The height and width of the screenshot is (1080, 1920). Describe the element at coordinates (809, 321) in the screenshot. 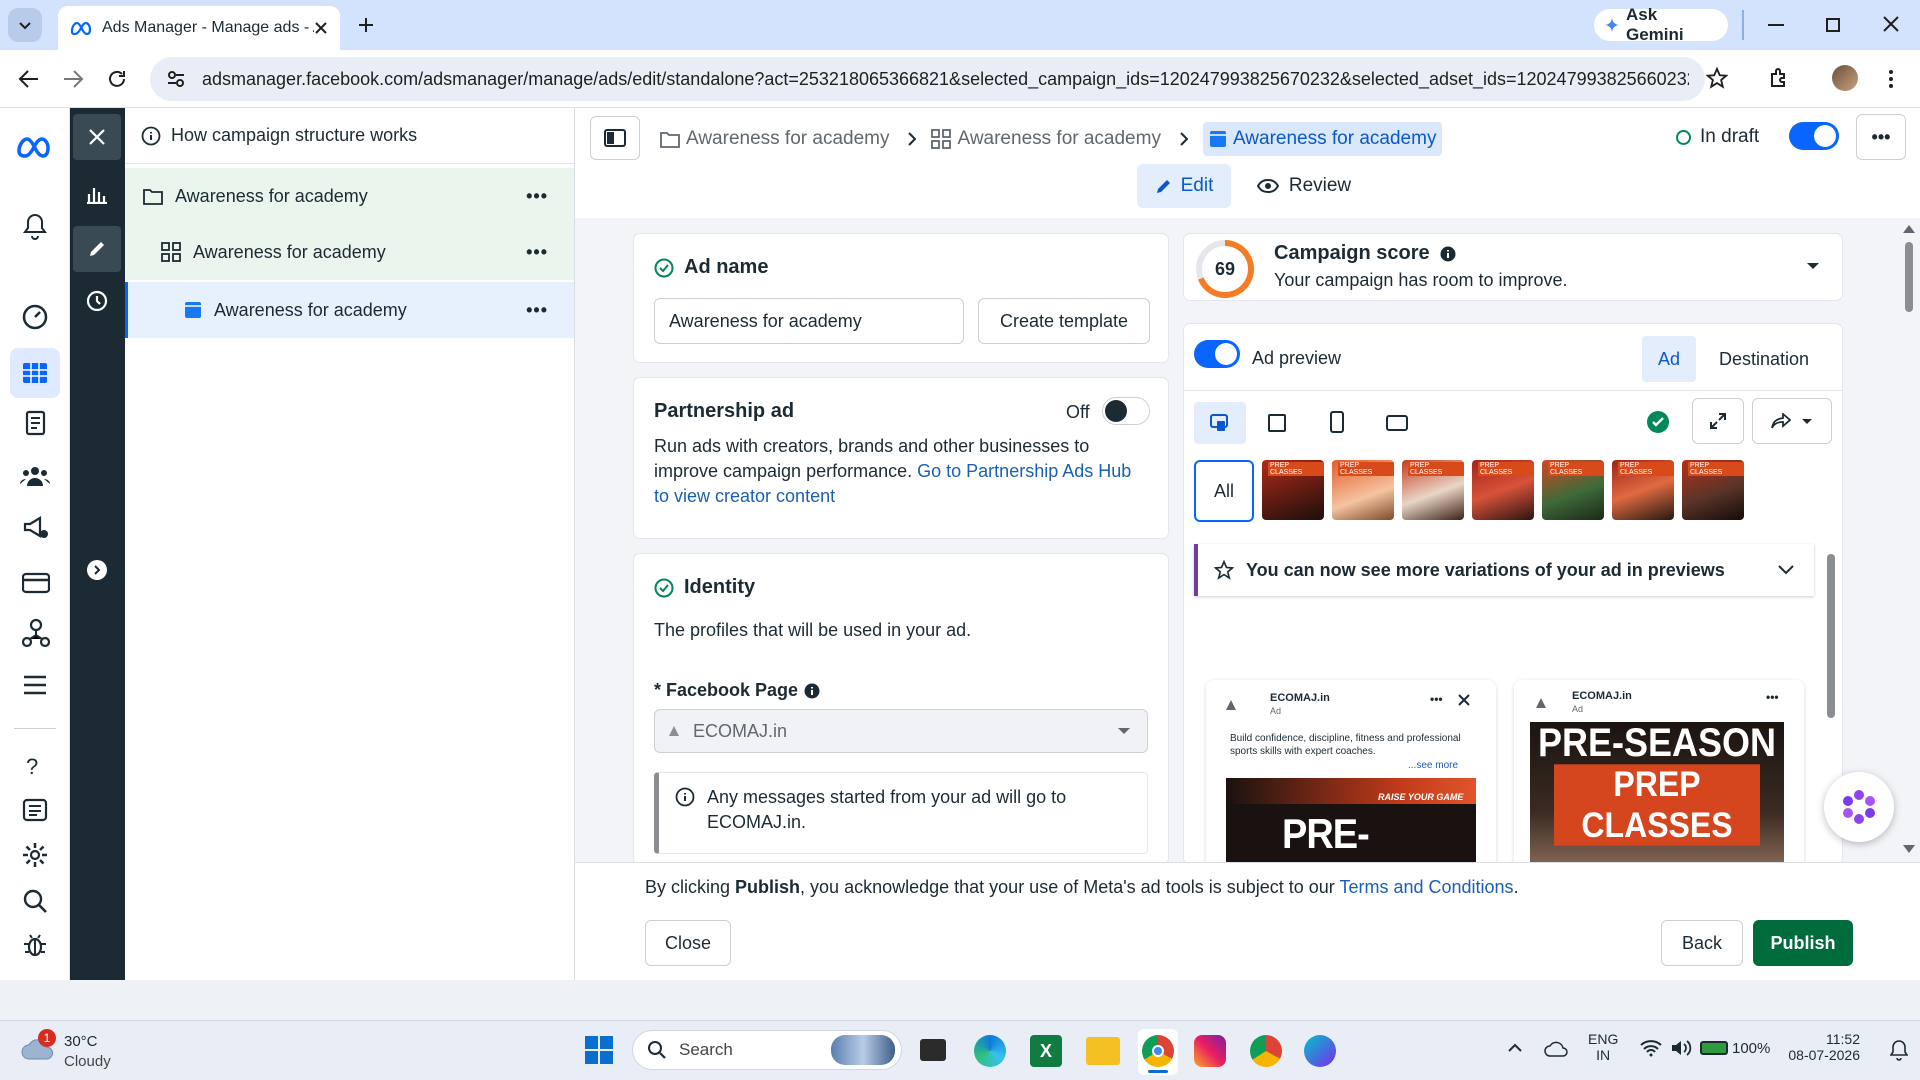

I see `ad-name-input: Awareness for academy` at that location.